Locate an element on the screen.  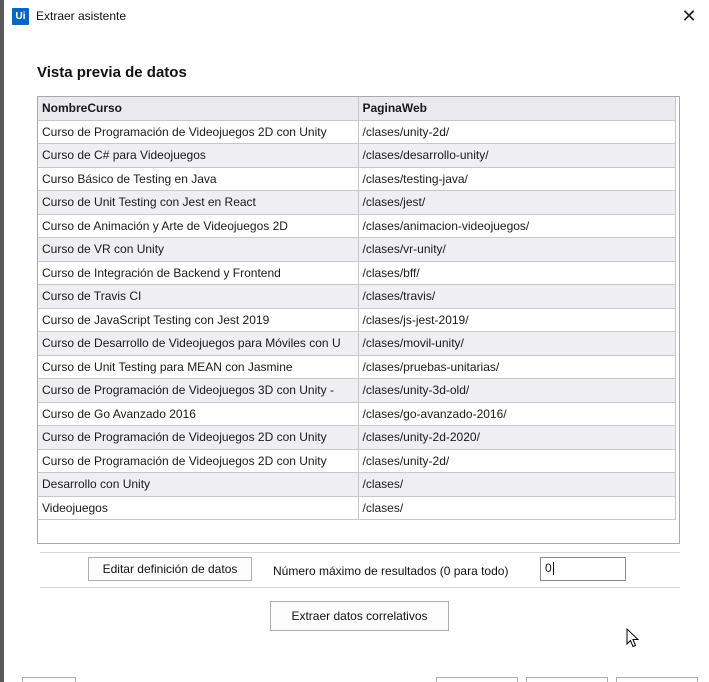
cell-nombrecurso: Curso de VR con Unity is located at coordinates (198, 249).